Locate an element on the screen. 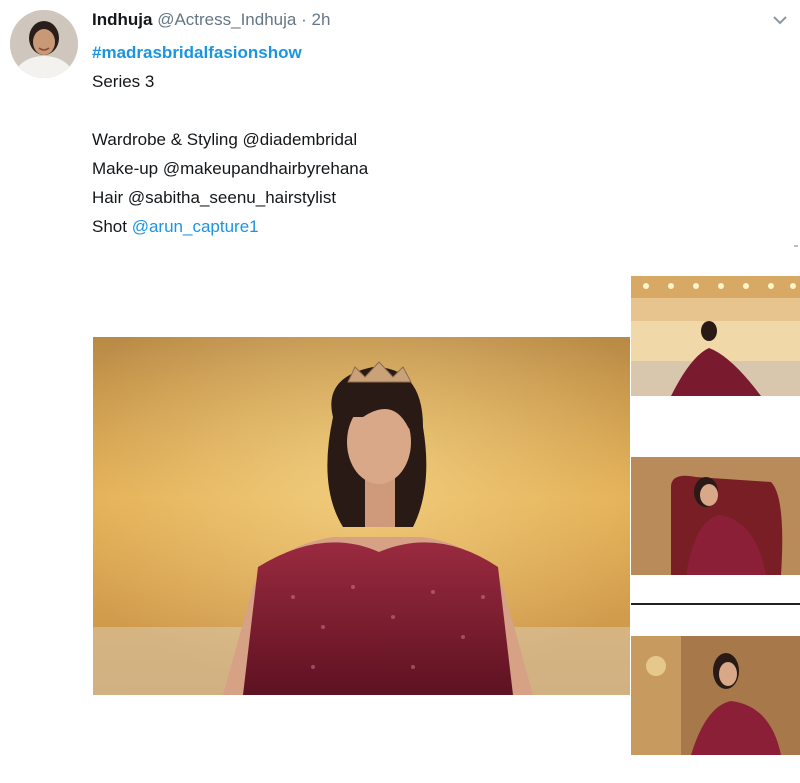  wardrobe-line: Wardrobe & Styling @diadembridal is located at coordinates (225, 139).